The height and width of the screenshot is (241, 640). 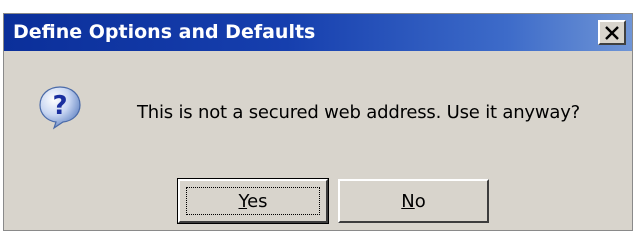 I want to click on no-button-label: No, so click(x=413, y=201).